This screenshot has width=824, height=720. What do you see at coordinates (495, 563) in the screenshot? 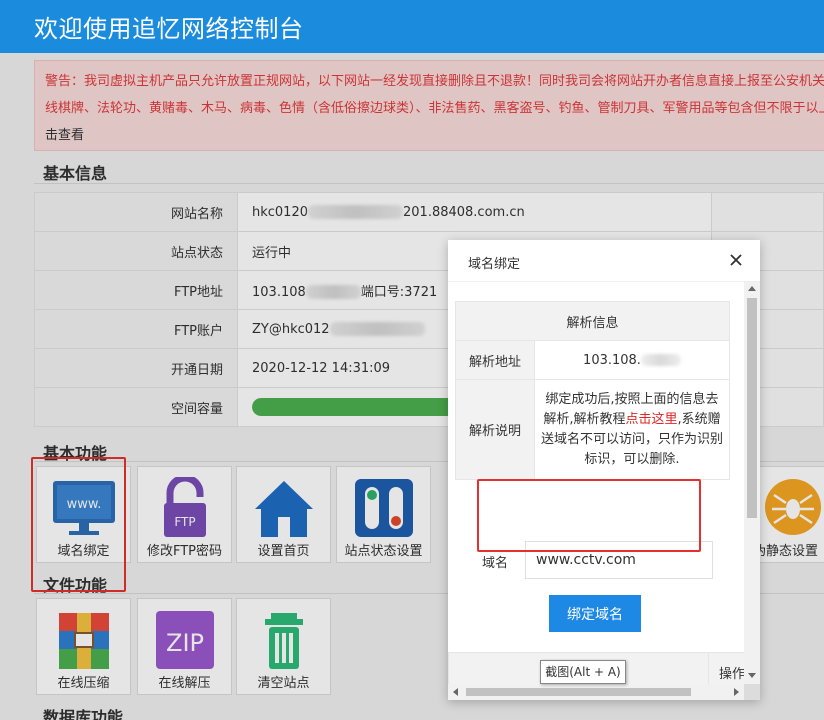
I see `domain-field-label: 域名` at bounding box center [495, 563].